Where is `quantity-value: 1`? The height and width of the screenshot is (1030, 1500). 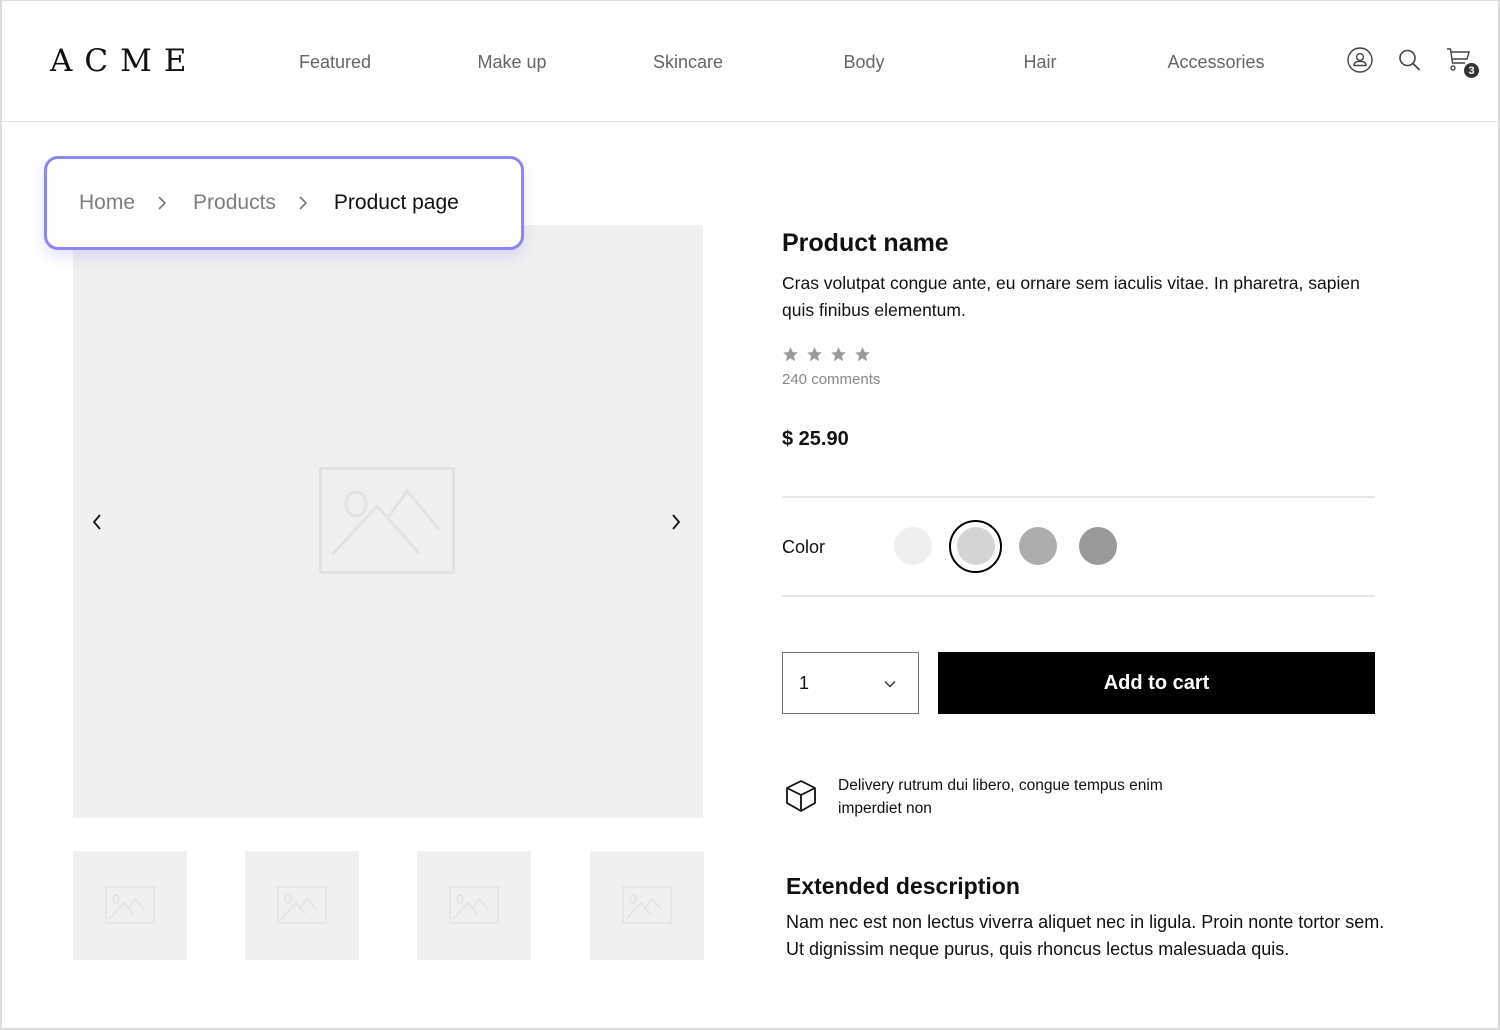 quantity-value: 1 is located at coordinates (804, 683).